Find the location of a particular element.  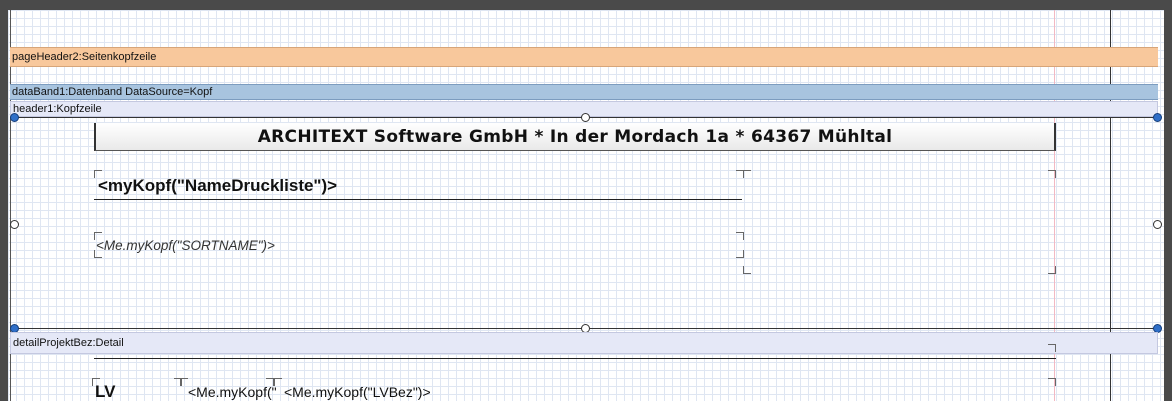

detail-band: detailProjektBez:Detail is located at coordinates (584, 343).